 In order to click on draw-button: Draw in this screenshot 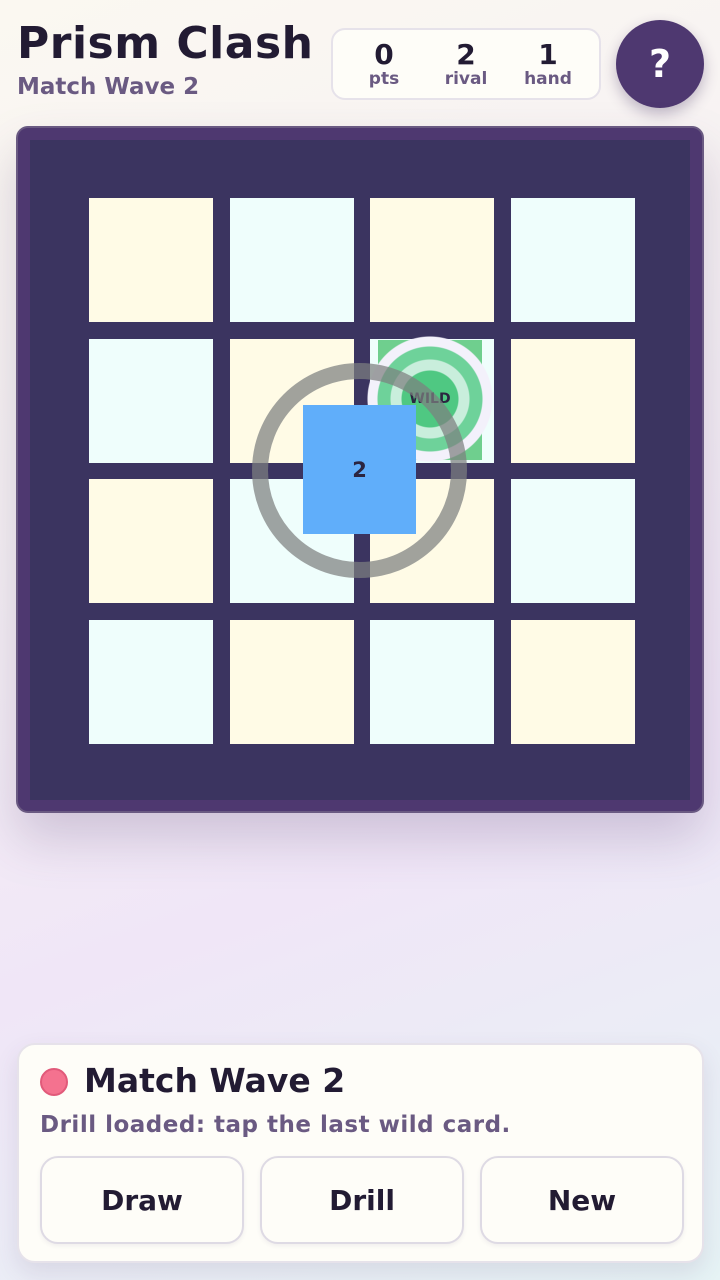, I will do `click(142, 1200)`.